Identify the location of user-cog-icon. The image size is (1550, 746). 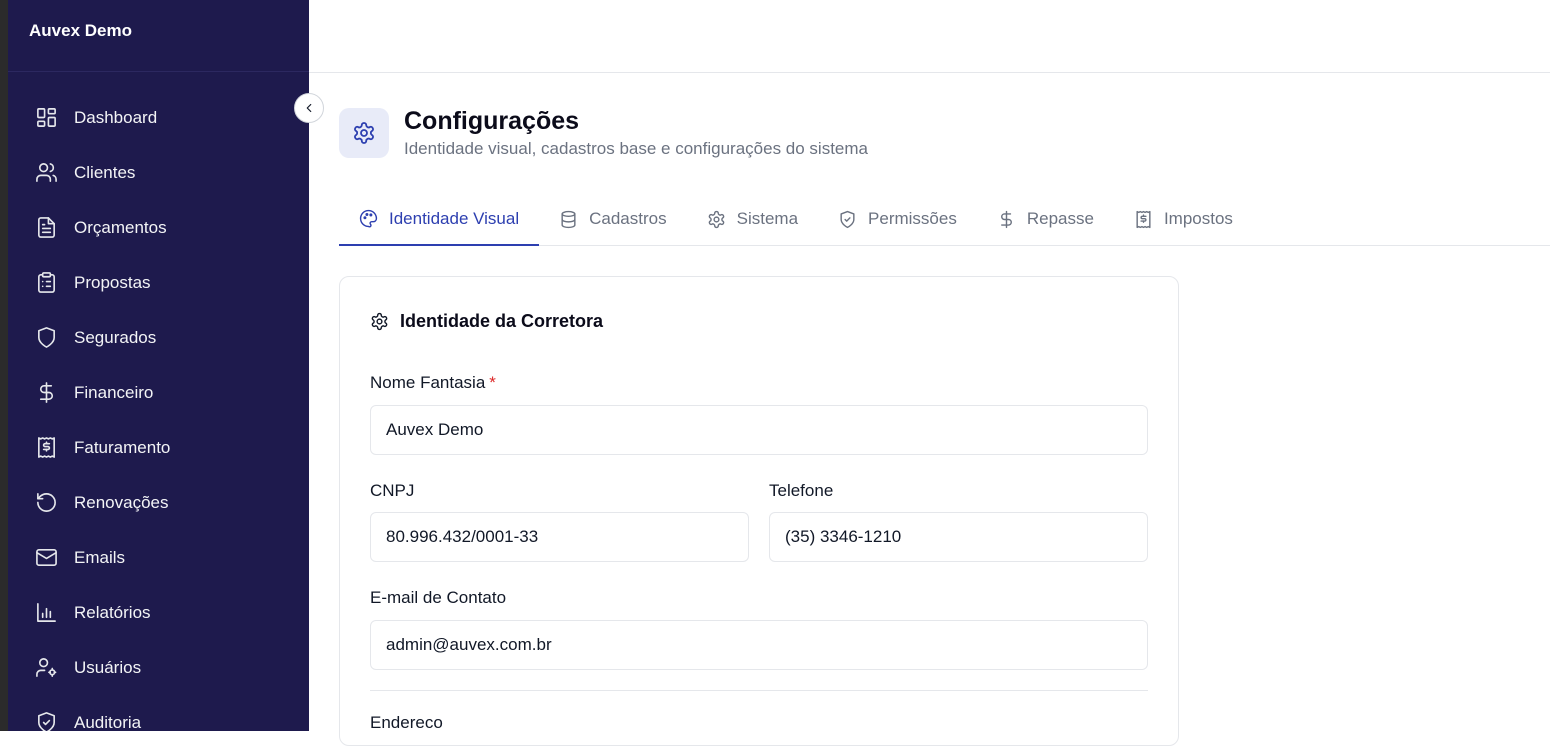
(46, 668).